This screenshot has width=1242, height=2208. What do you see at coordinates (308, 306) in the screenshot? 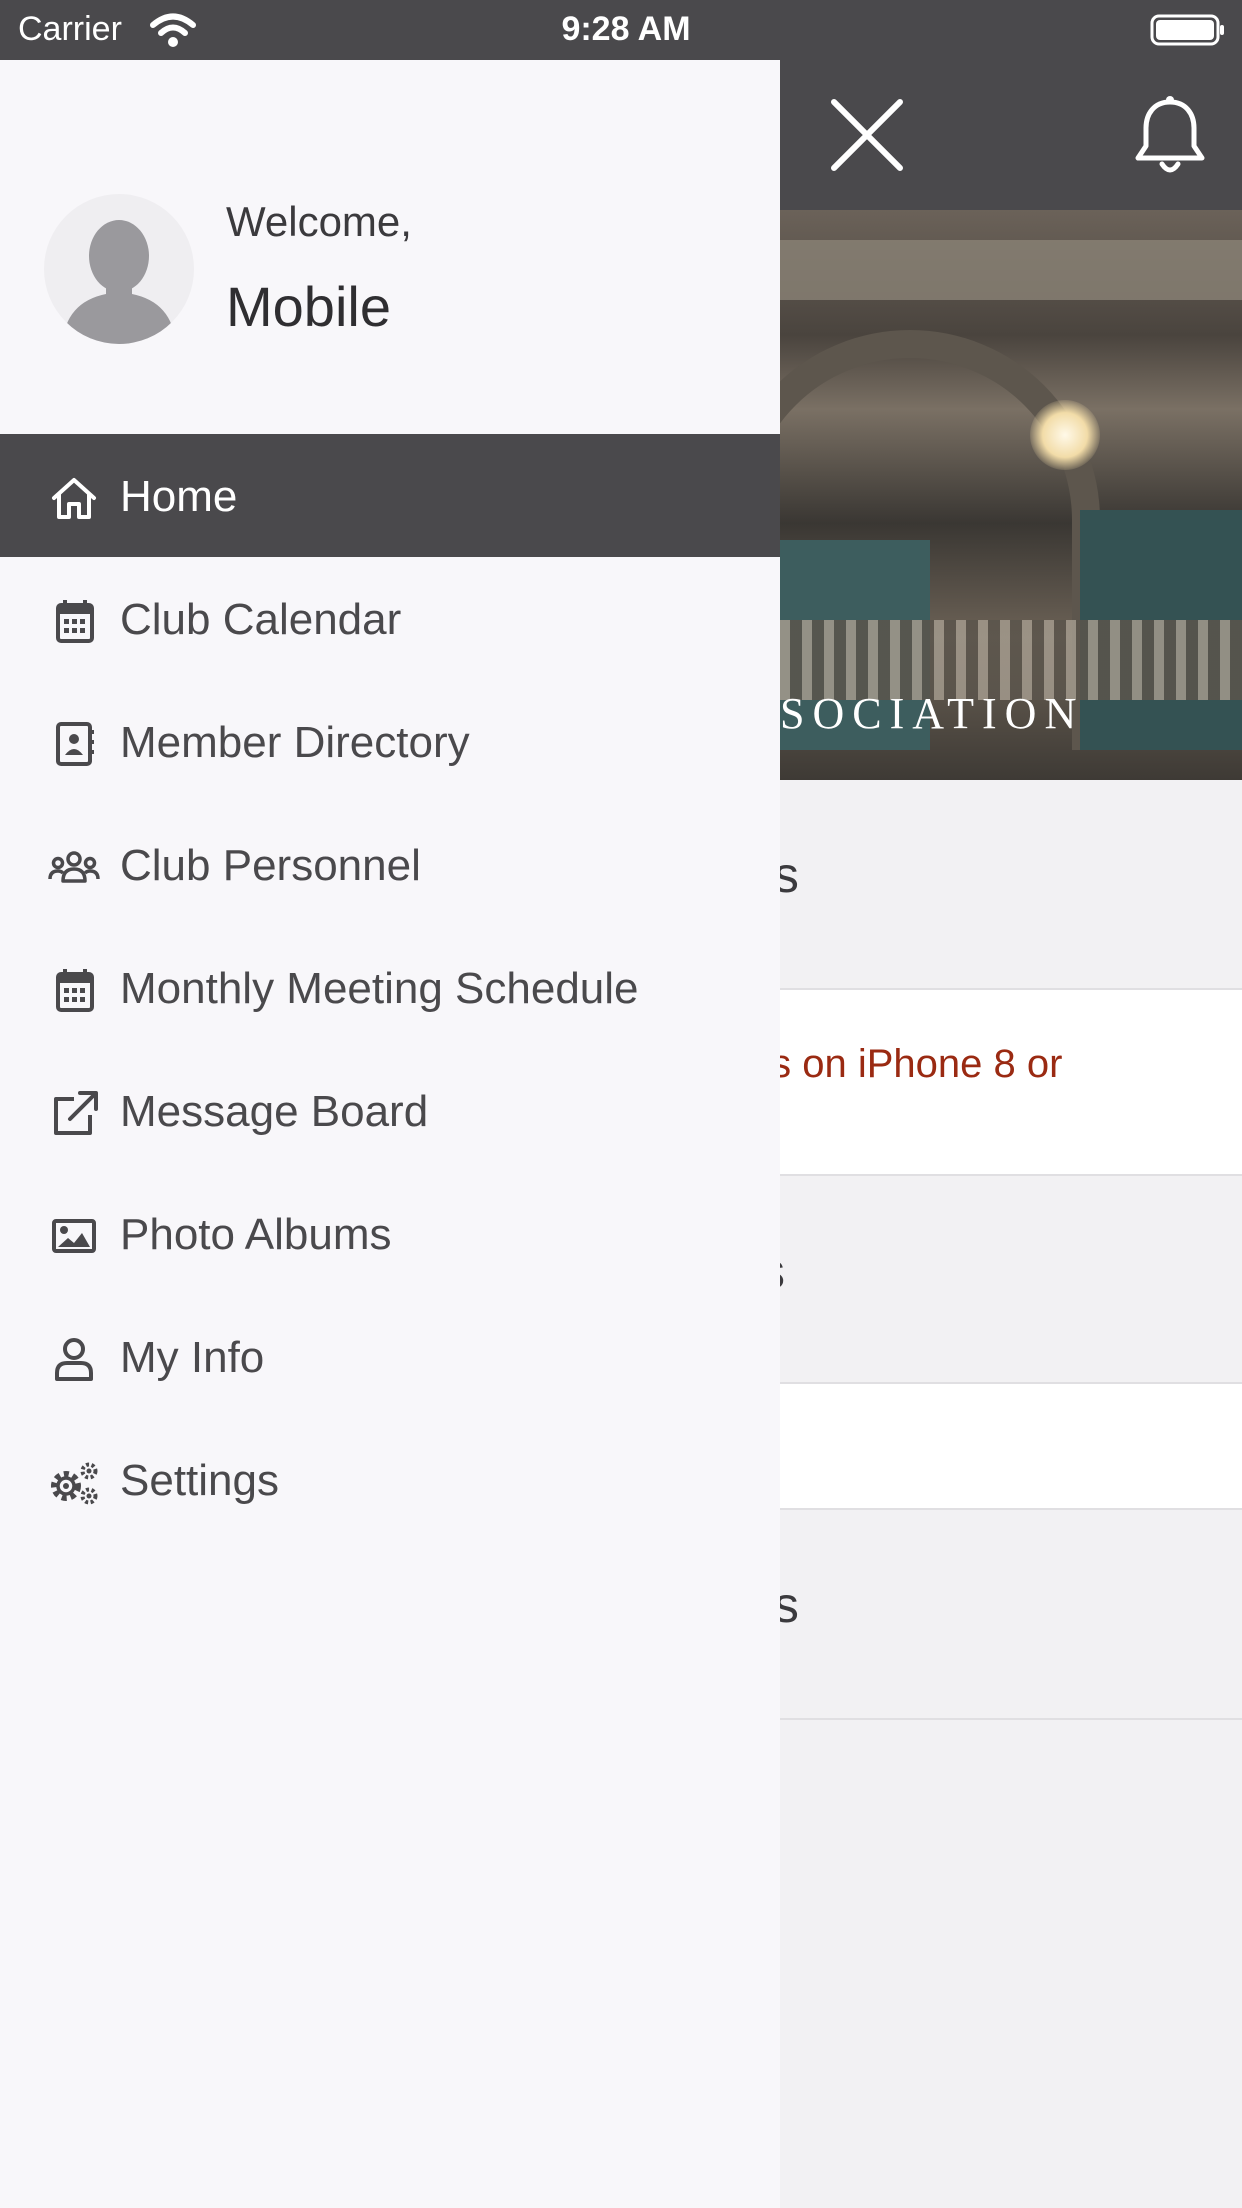
I see `username: Mobile` at bounding box center [308, 306].